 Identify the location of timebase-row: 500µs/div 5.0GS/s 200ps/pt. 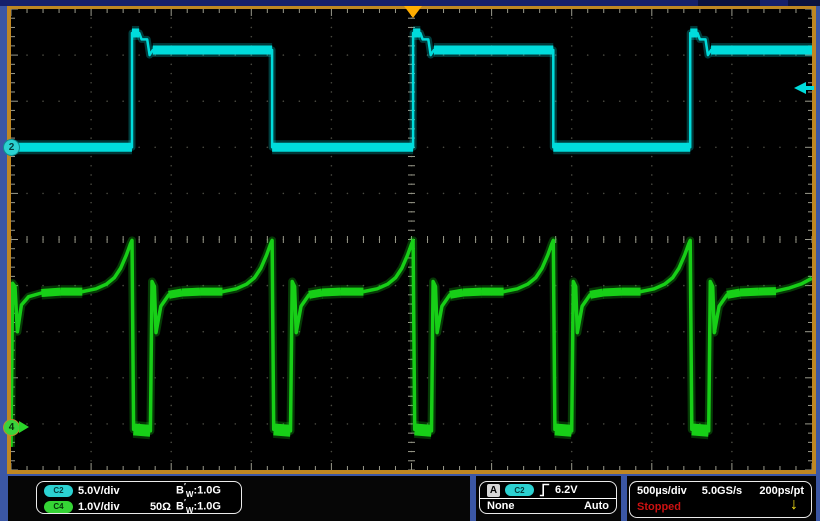
(720, 490).